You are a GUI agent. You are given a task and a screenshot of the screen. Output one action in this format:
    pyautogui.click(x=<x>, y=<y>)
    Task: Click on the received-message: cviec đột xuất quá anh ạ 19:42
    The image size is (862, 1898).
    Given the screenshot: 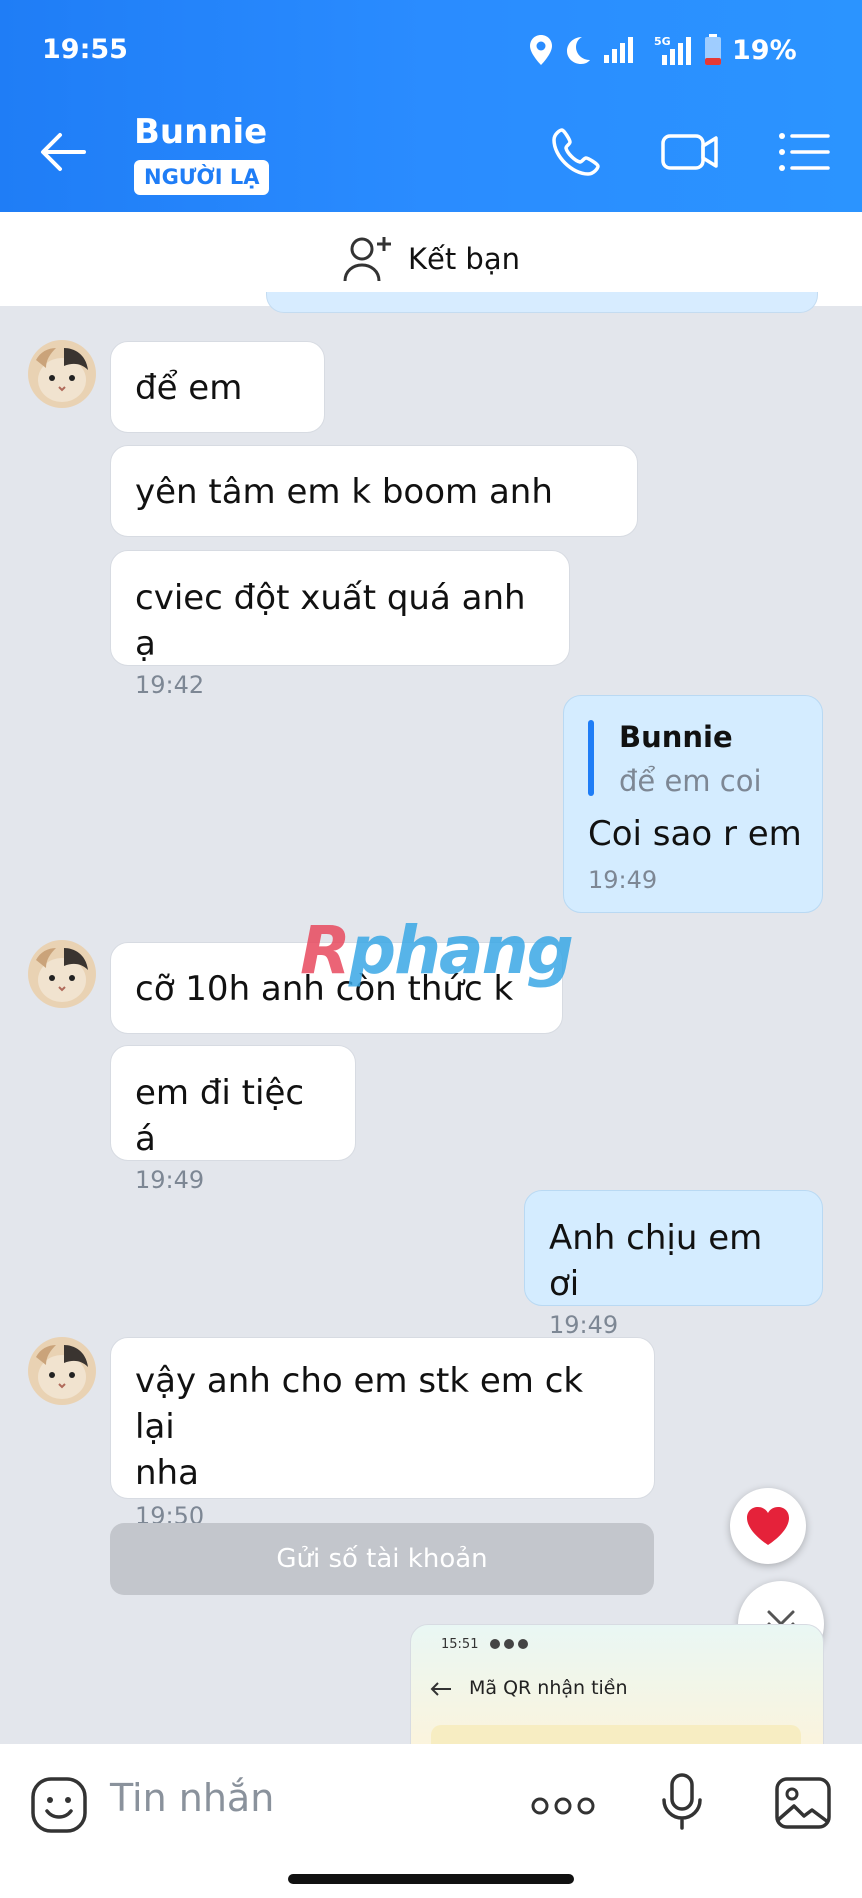 What is the action you would take?
    pyautogui.click(x=340, y=624)
    